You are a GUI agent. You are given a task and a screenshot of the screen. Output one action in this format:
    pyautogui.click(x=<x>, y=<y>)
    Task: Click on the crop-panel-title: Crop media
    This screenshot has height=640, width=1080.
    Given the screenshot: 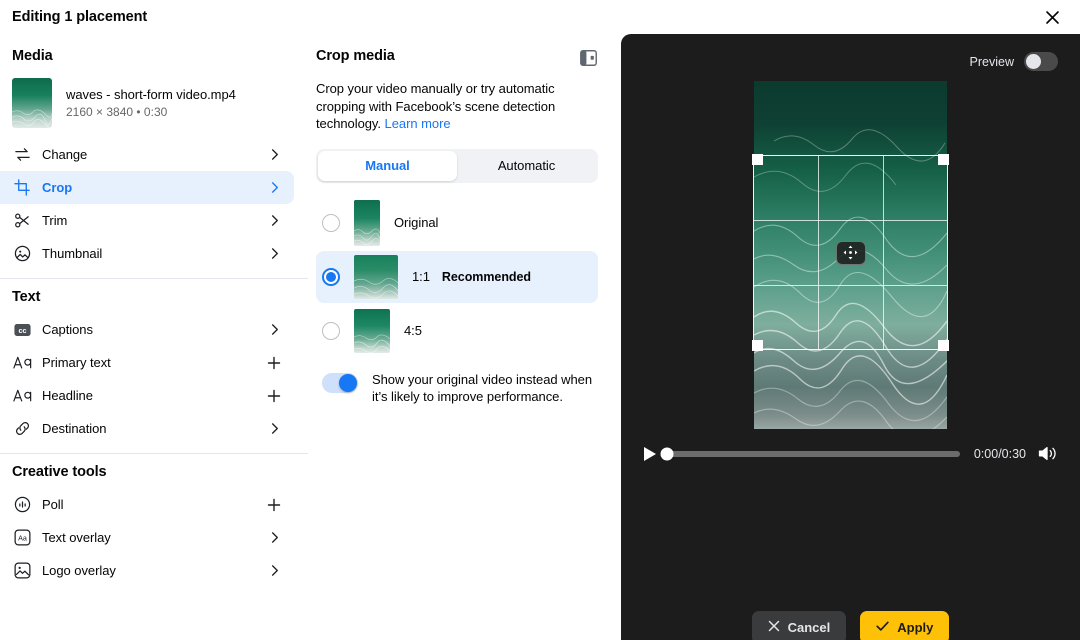 What is the action you would take?
    pyautogui.click(x=355, y=56)
    